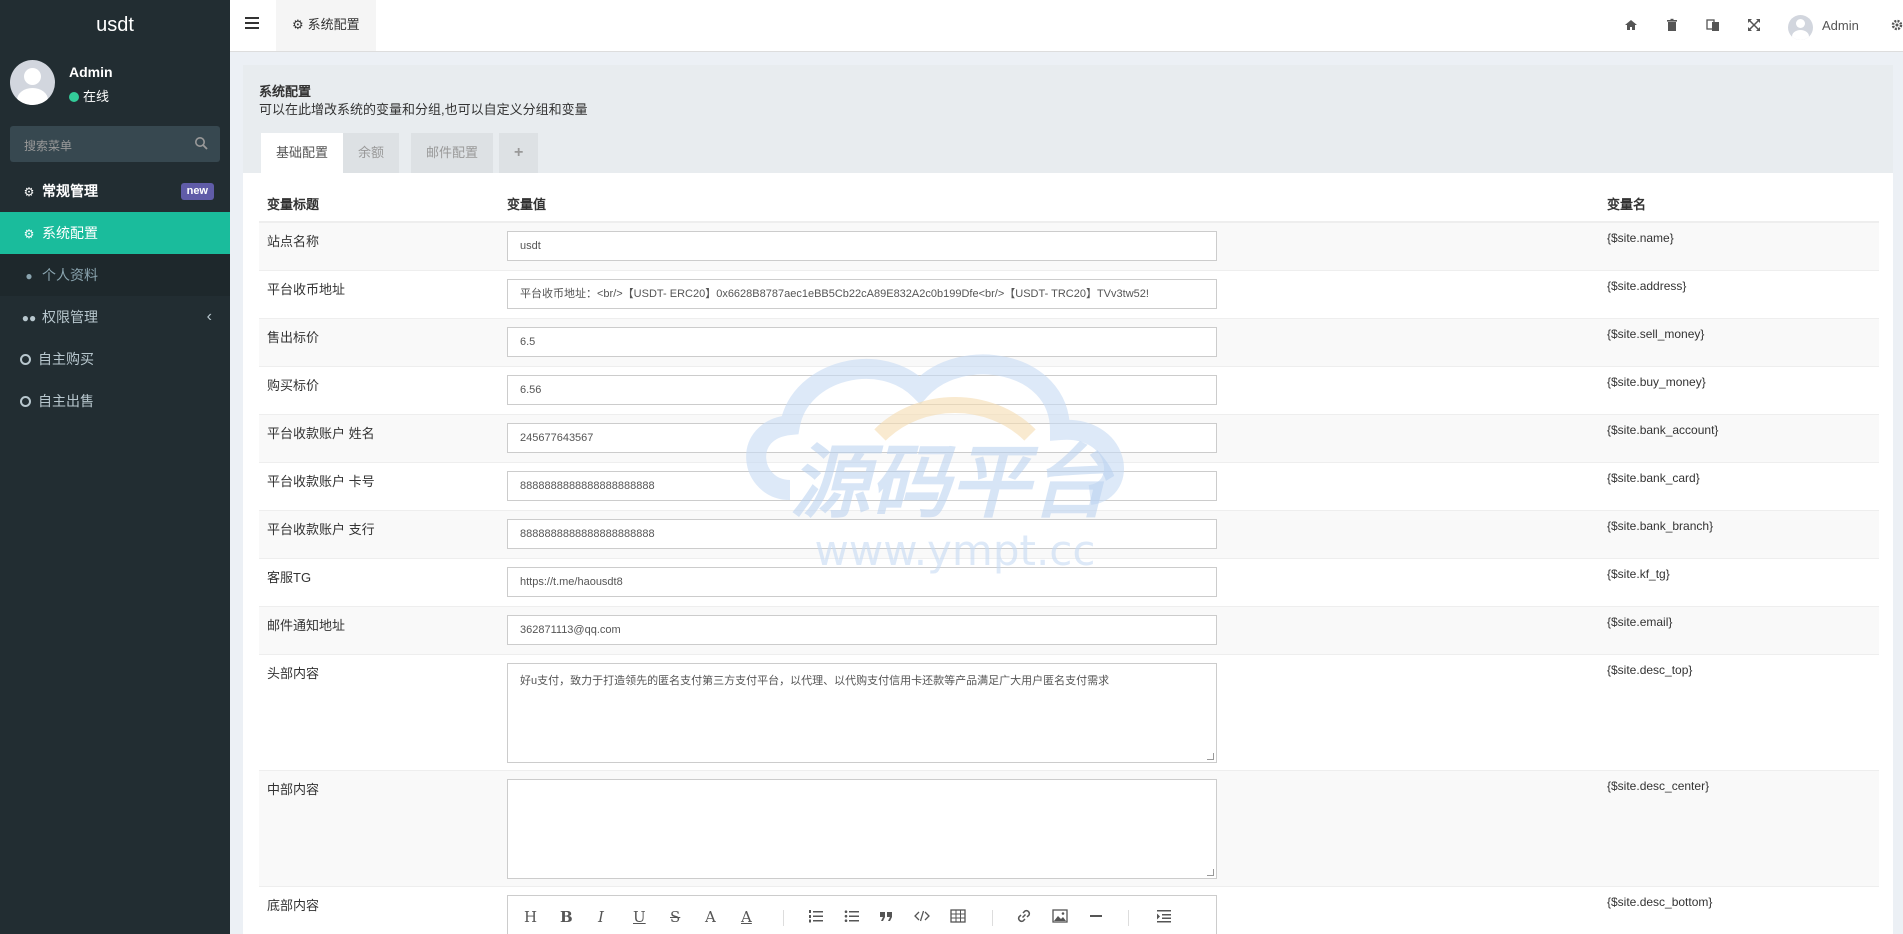 This screenshot has height=934, width=1903. Describe the element at coordinates (566, 917) in the screenshot. I see `bold-icon: B` at that location.